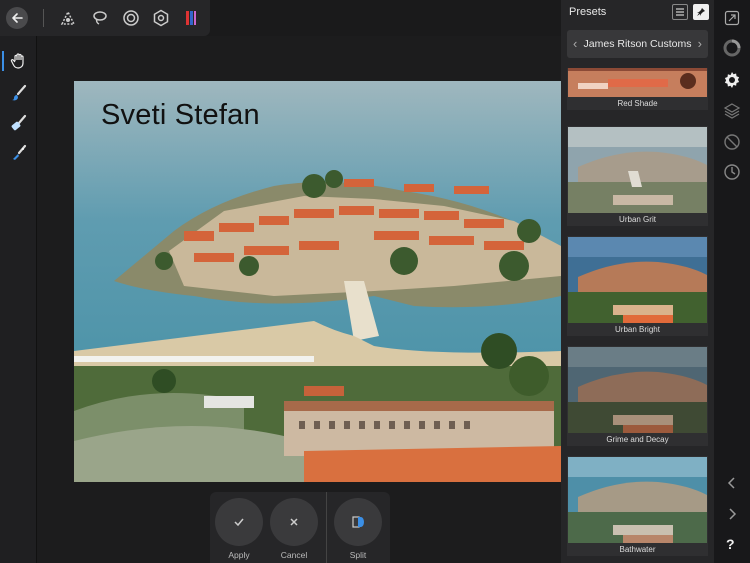 The image size is (750, 563). What do you see at coordinates (19, 93) in the screenshot?
I see `paint-brush-icon` at bounding box center [19, 93].